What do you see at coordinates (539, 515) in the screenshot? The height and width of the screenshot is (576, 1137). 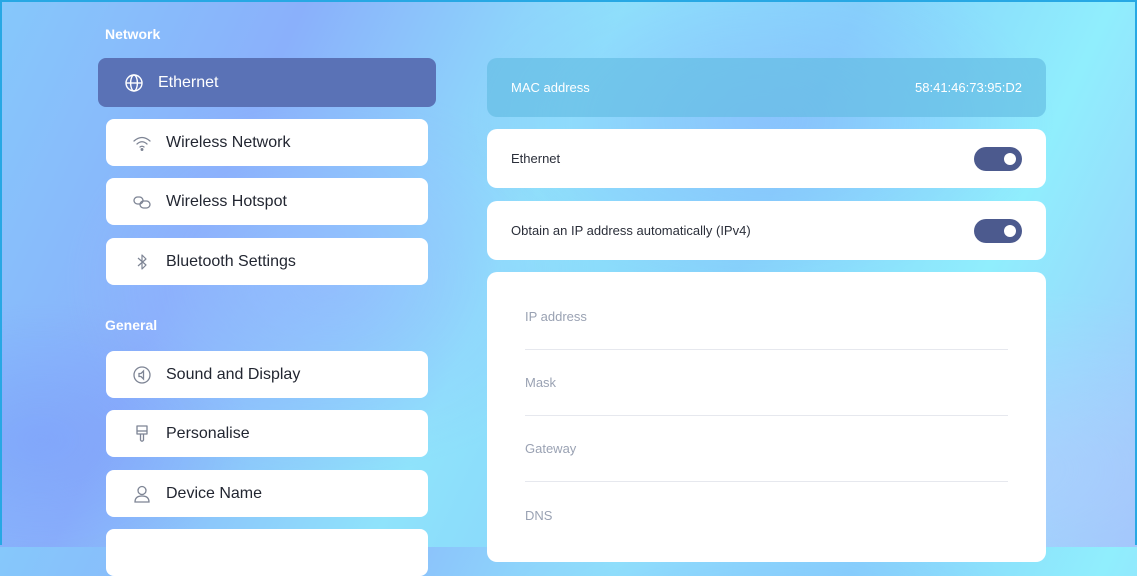 I see `dns-label: DNS` at bounding box center [539, 515].